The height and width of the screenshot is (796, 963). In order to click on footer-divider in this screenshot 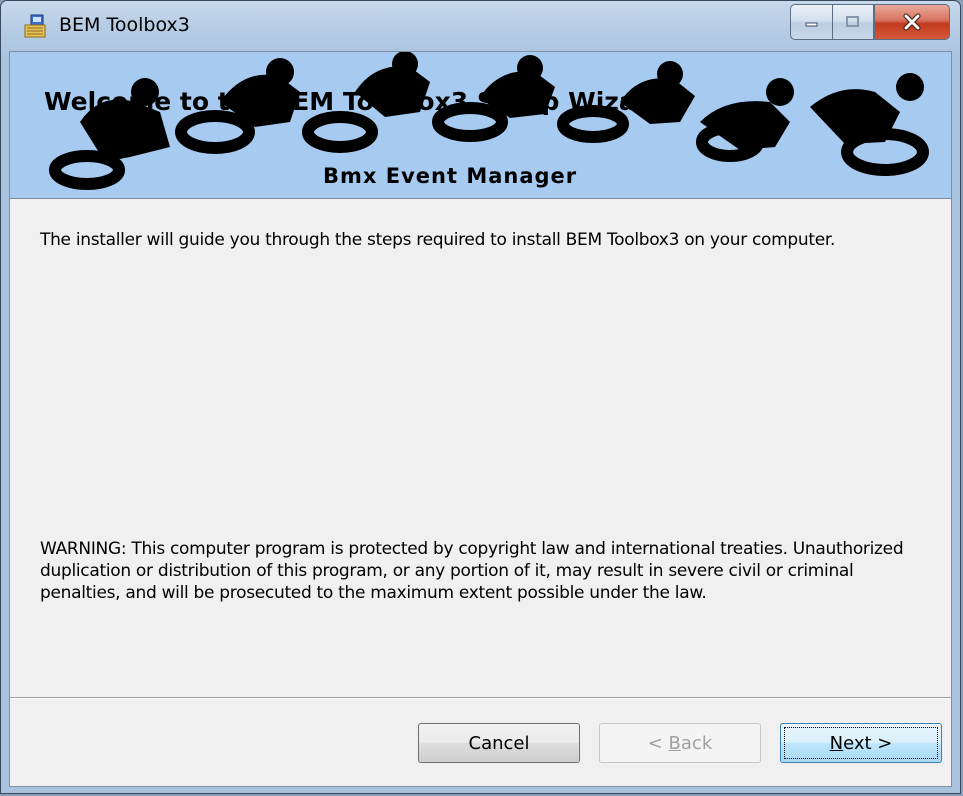, I will do `click(480, 698)`.